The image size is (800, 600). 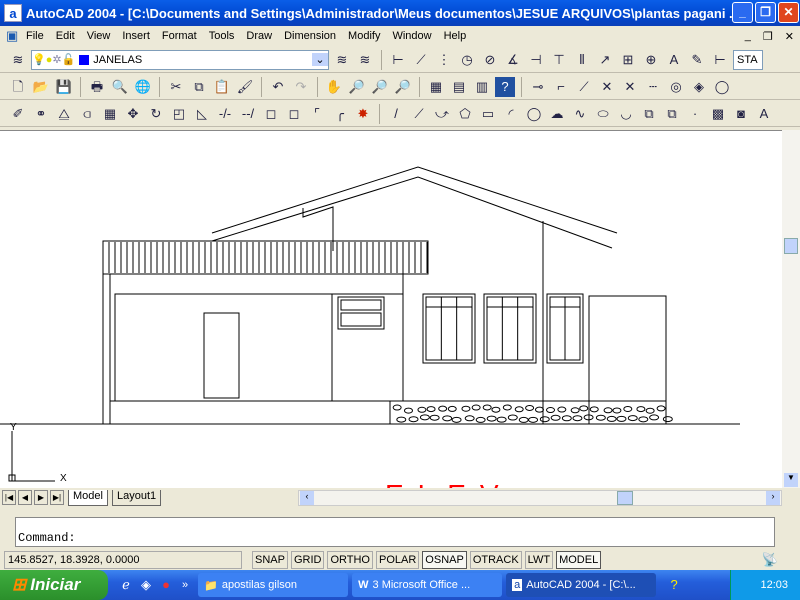 What do you see at coordinates (18, 114) in the screenshot?
I see `erase-icon: ✐` at bounding box center [18, 114].